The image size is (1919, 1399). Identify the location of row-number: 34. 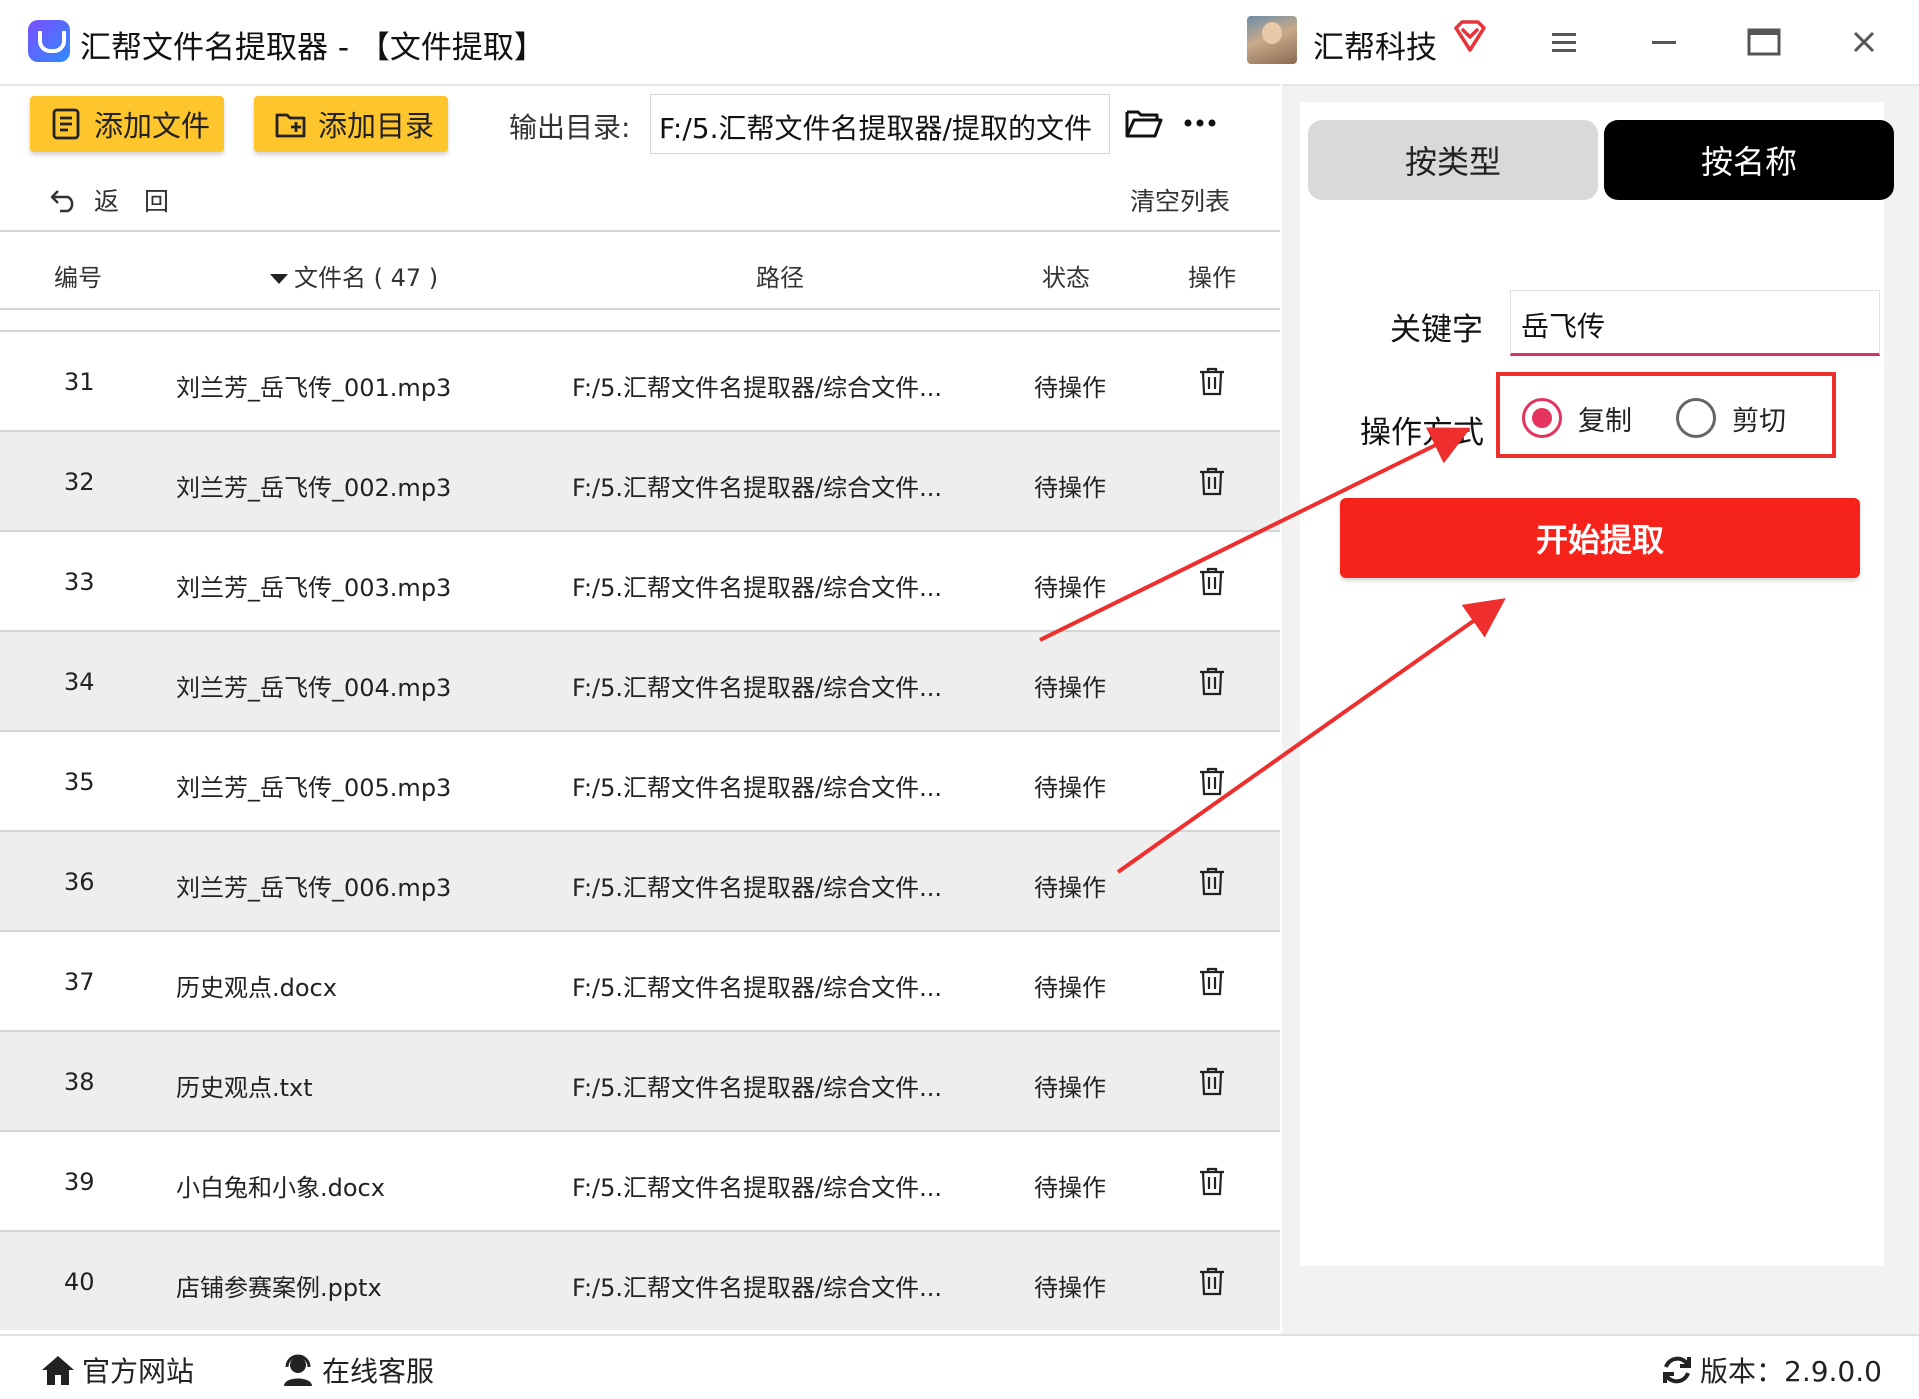
(79, 682).